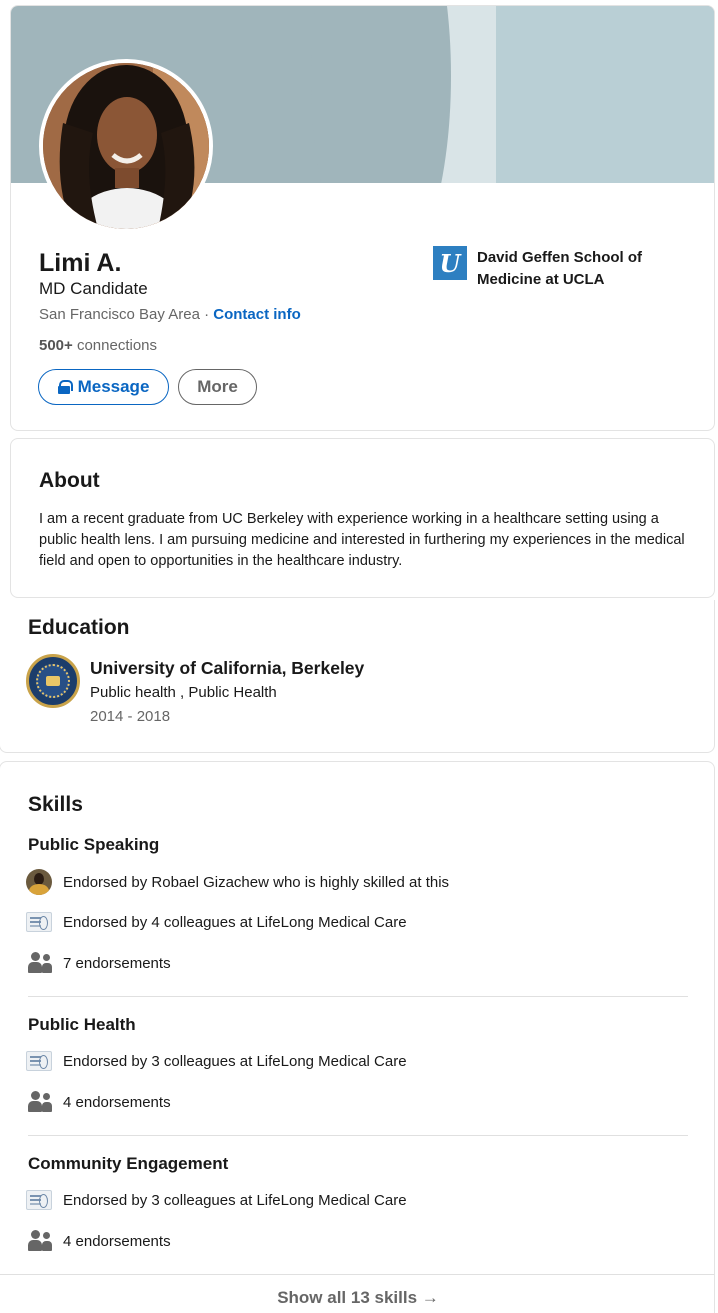  What do you see at coordinates (39, 882) in the screenshot?
I see `endorser-avatar-icon` at bounding box center [39, 882].